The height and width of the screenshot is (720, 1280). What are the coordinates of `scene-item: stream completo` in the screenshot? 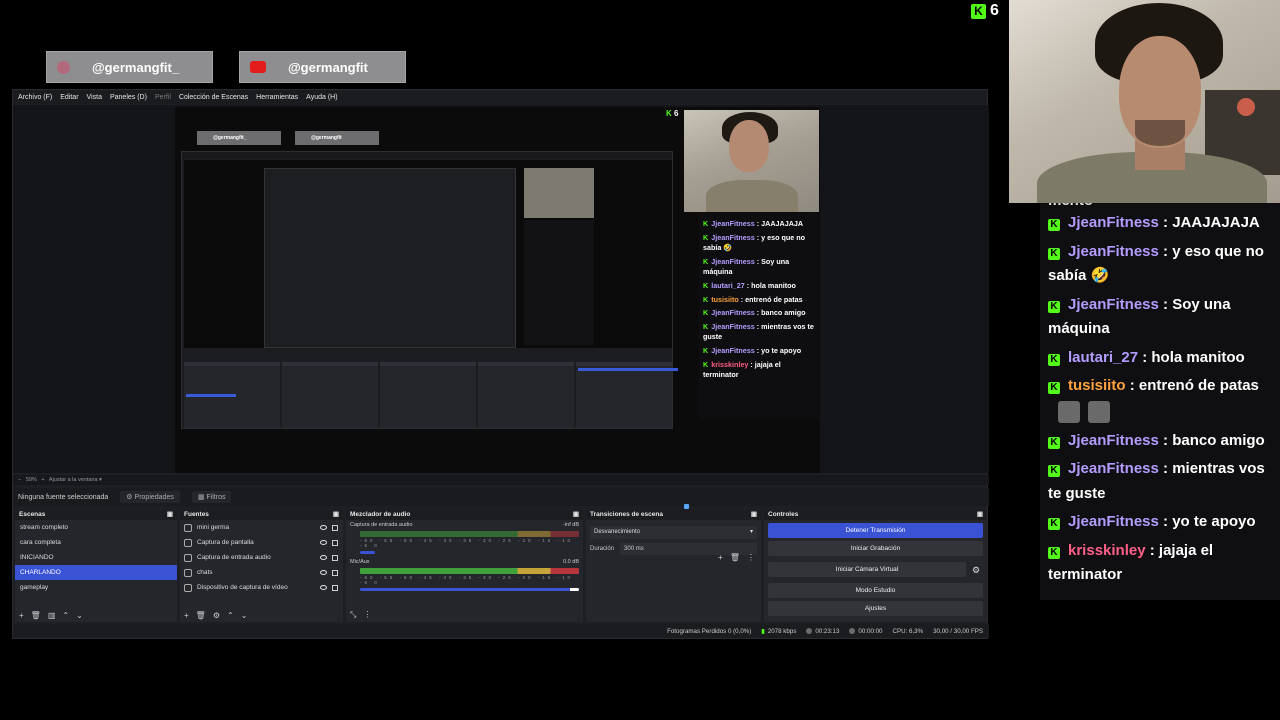 It's located at (96, 527).